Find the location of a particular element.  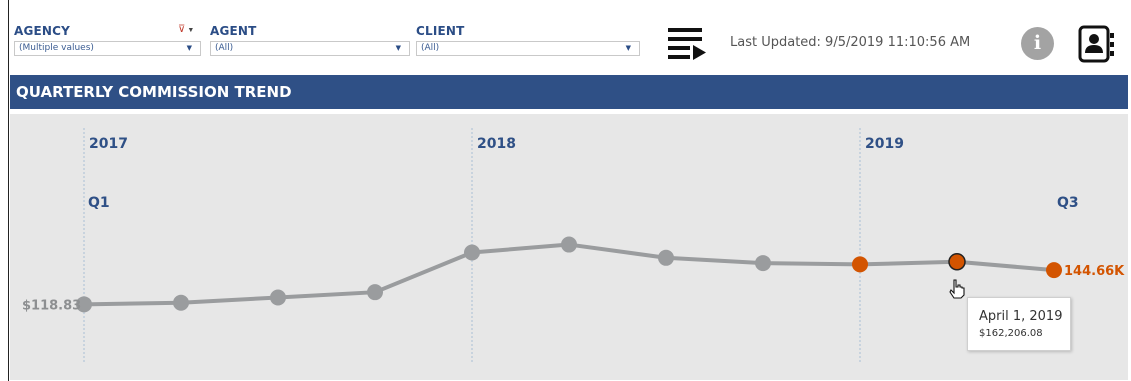

start-value-label: $118.83 is located at coordinates (51, 305).